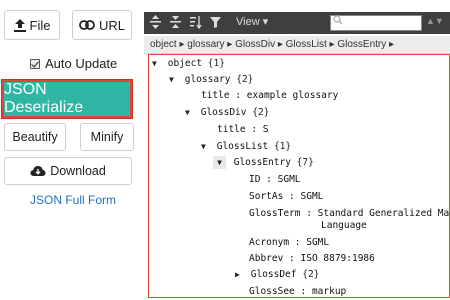 This screenshot has height=300, width=450. I want to click on field-key: SortAs, so click(266, 196).